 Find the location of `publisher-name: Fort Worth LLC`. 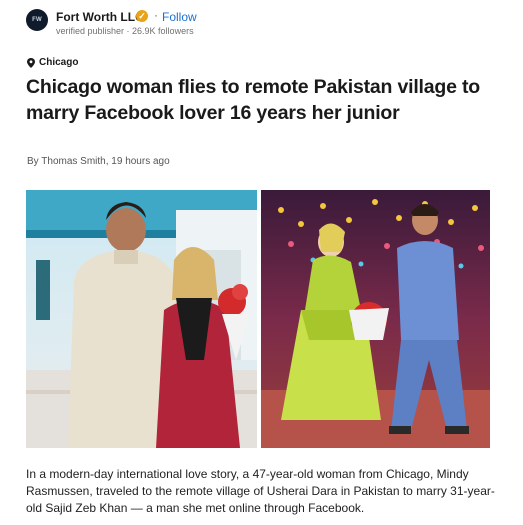

publisher-name: Fort Worth LLC is located at coordinates (100, 17).